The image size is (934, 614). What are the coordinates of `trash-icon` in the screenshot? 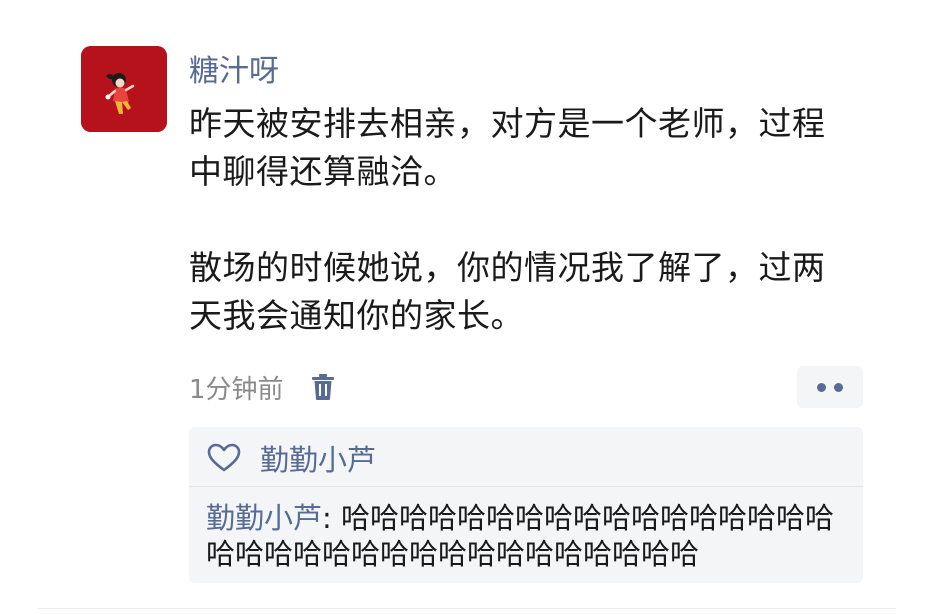 It's located at (323, 387).